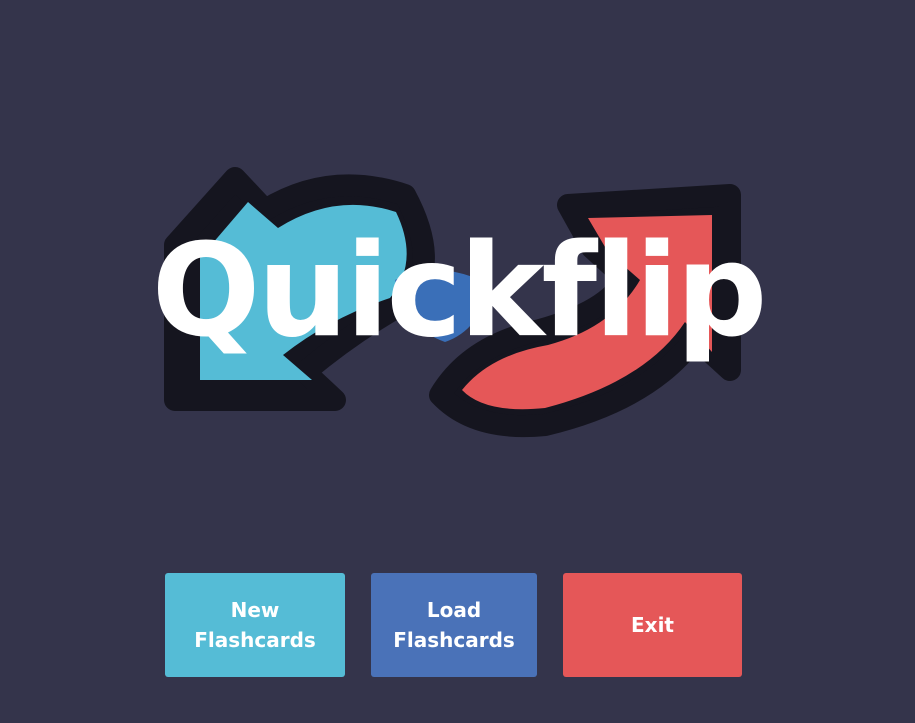 This screenshot has height=723, width=915. What do you see at coordinates (255, 640) in the screenshot?
I see `new-flashcards-label-line2: Flashcards` at bounding box center [255, 640].